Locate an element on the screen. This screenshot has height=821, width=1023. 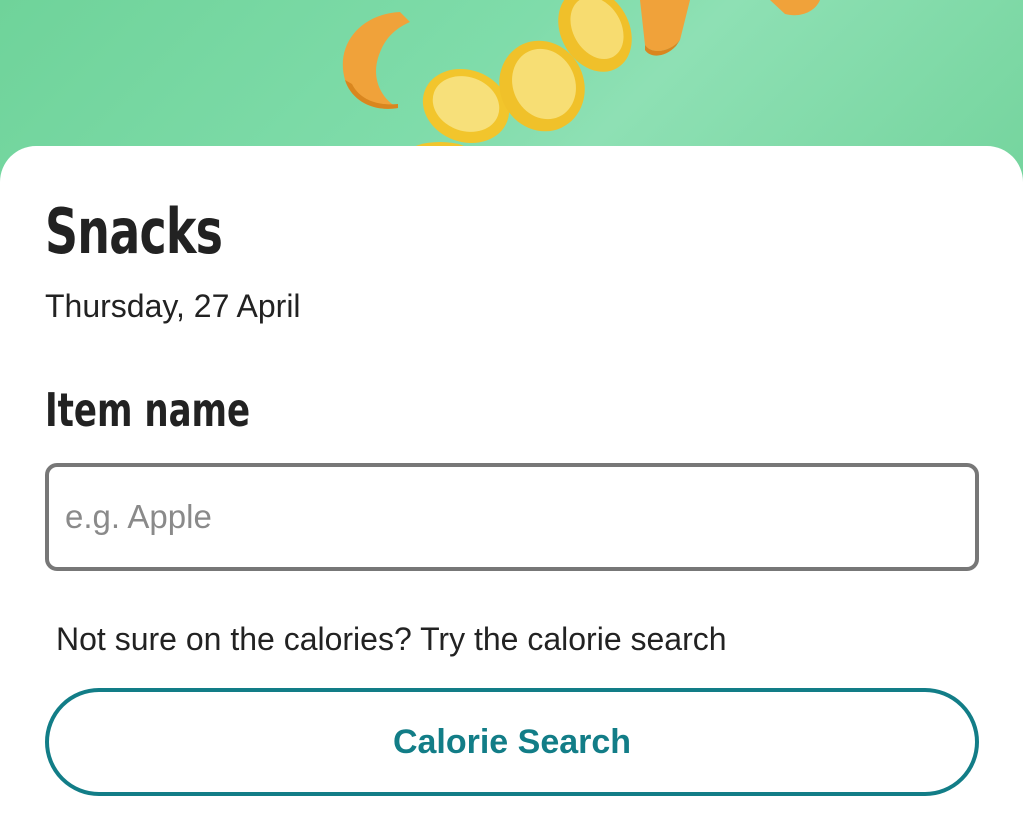
calorie-search-button: Calorie Search is located at coordinates (512, 742).